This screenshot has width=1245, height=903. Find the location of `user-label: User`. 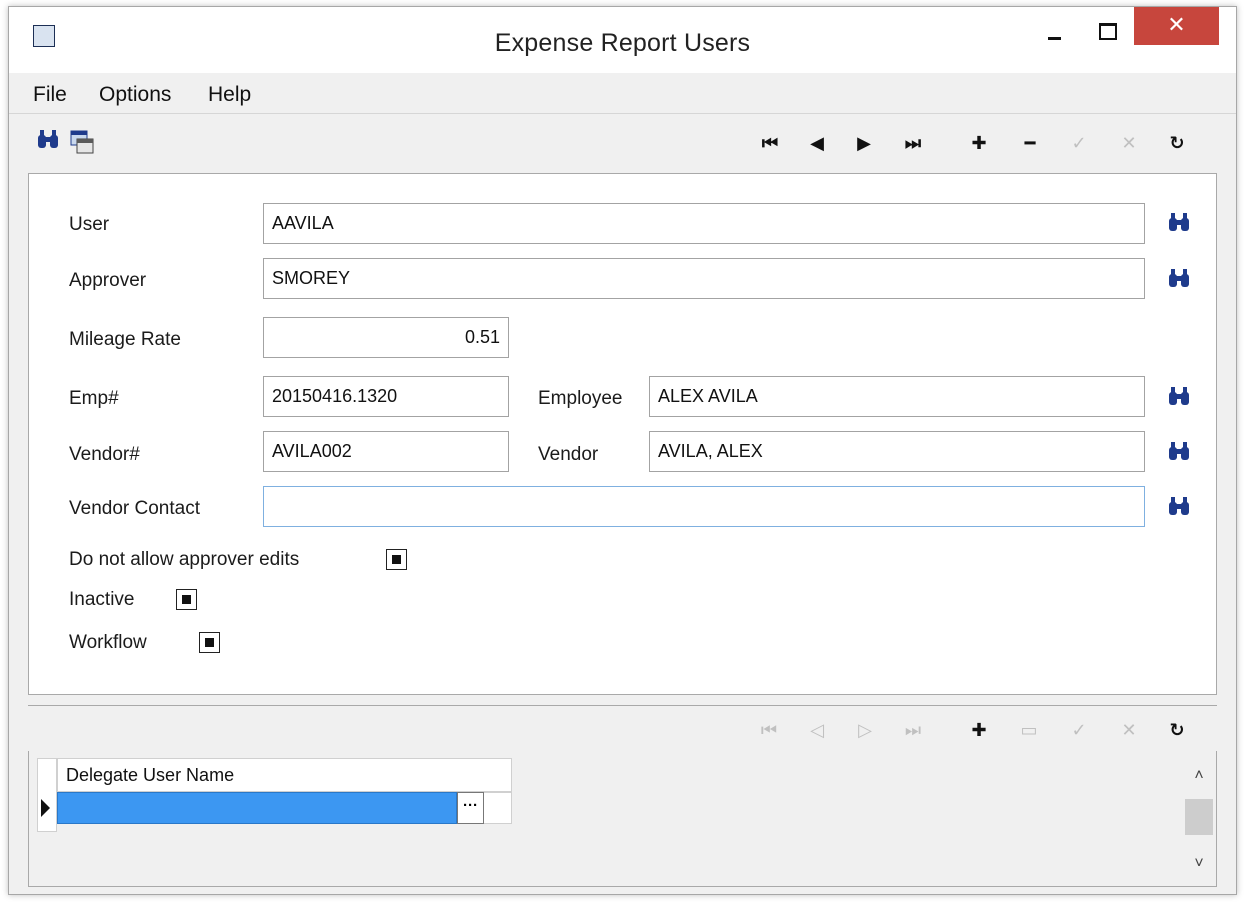

user-label: User is located at coordinates (89, 224).